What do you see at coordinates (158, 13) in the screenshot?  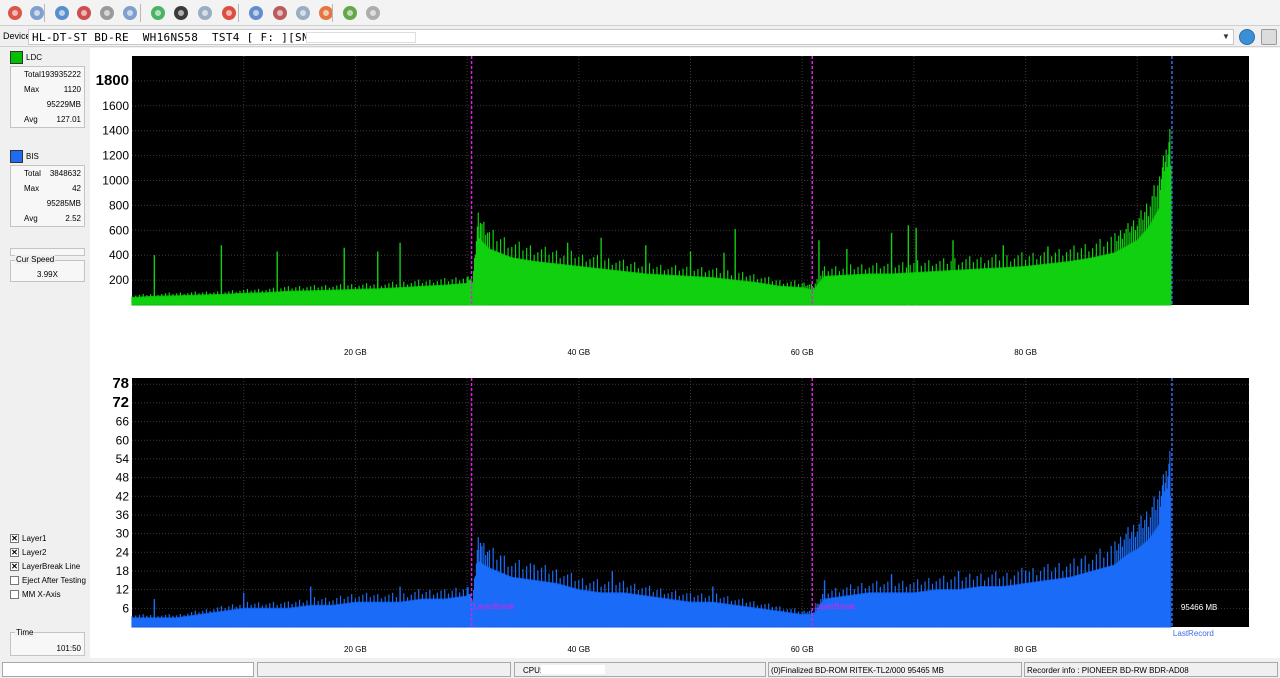 I see `refresh-icon` at bounding box center [158, 13].